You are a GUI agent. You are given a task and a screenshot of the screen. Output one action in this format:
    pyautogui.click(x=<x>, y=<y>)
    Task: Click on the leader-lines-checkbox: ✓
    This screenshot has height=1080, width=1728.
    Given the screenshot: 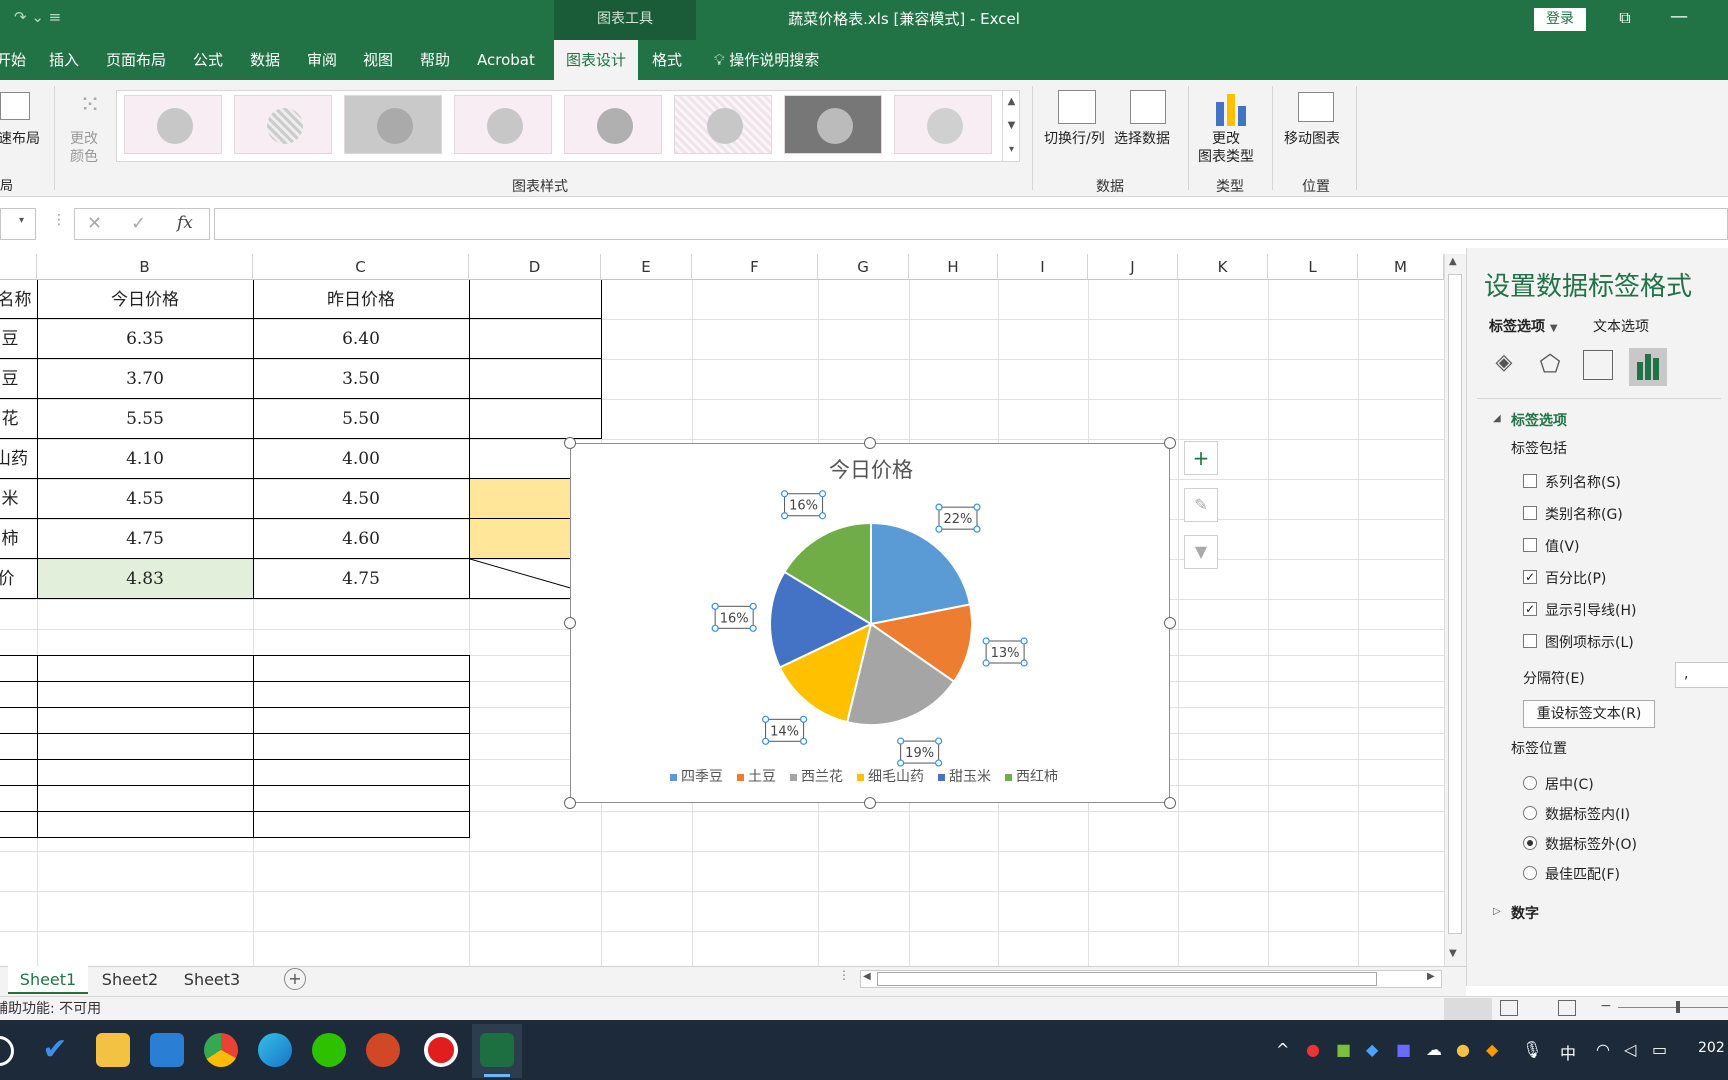 What is the action you would take?
    pyautogui.click(x=1530, y=609)
    